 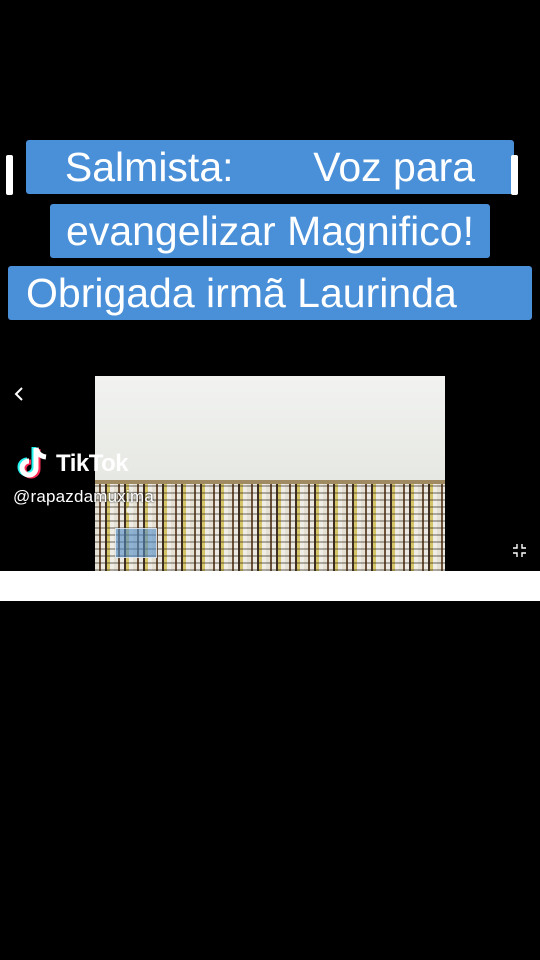 I want to click on embedded-video, so click(x=270, y=473).